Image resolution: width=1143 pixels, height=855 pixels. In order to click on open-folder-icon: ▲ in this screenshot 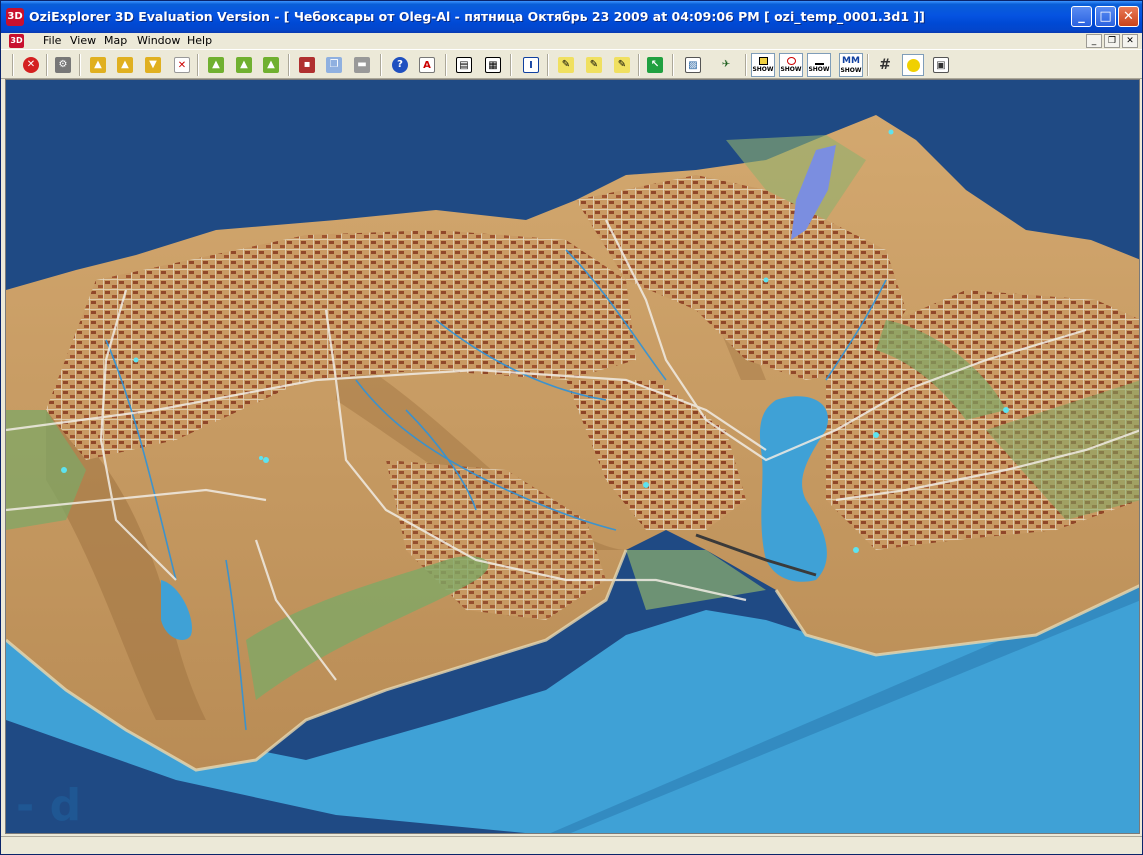, I will do `click(98, 65)`.